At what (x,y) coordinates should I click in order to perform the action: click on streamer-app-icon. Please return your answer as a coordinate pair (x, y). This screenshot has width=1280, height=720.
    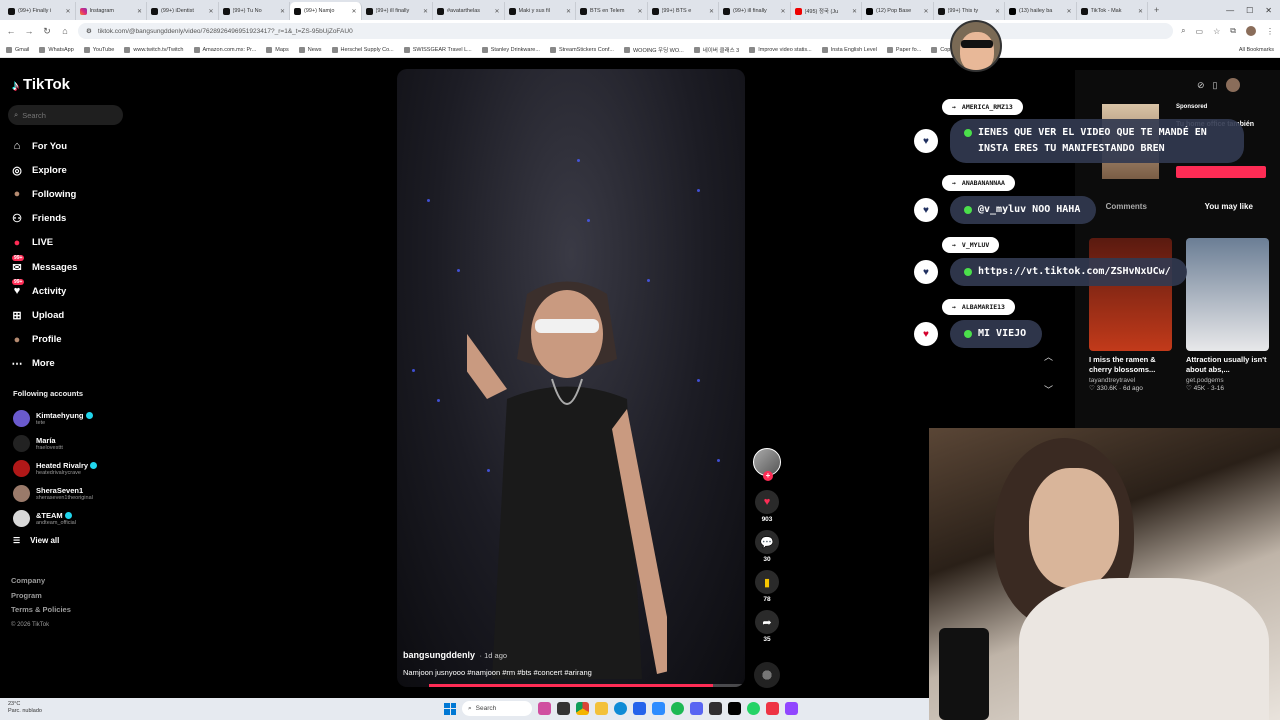
    Looking at the image, I should click on (791, 708).